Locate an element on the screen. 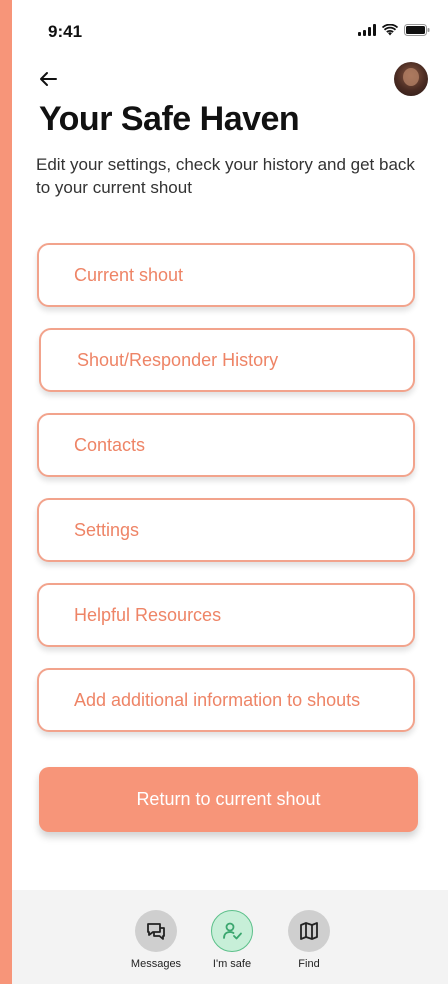 Image resolution: width=448 pixels, height=984 pixels. messages-icon is located at coordinates (156, 931).